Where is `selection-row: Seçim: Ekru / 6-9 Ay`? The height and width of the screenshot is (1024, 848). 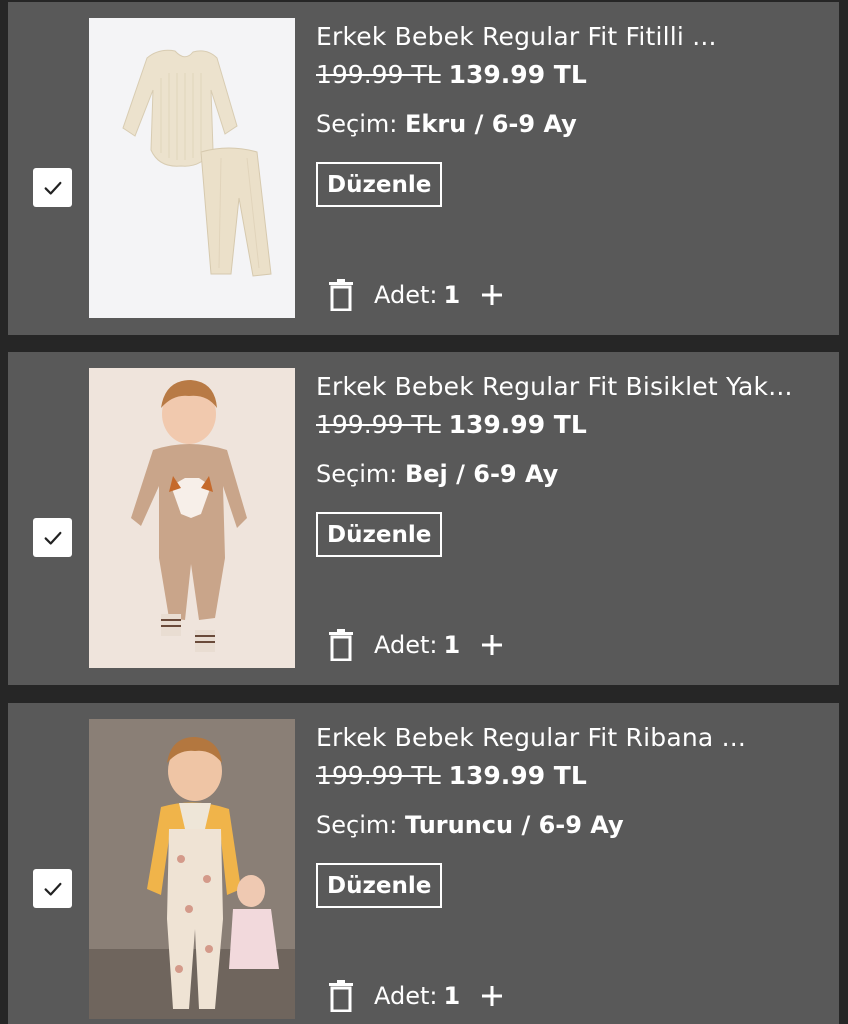 selection-row: Seçim: Ekru / 6-9 Ay is located at coordinates (446, 124).